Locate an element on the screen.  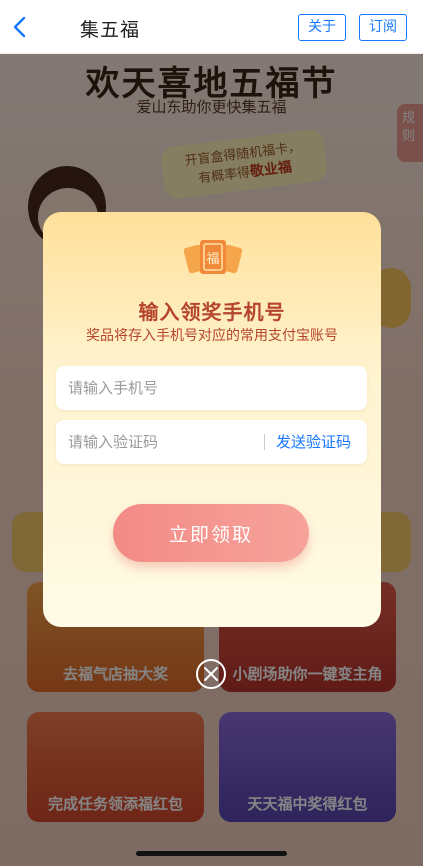
modal-subtitle: 奖品将存入手机号对应的常用支付宝账号 is located at coordinates (212, 336).